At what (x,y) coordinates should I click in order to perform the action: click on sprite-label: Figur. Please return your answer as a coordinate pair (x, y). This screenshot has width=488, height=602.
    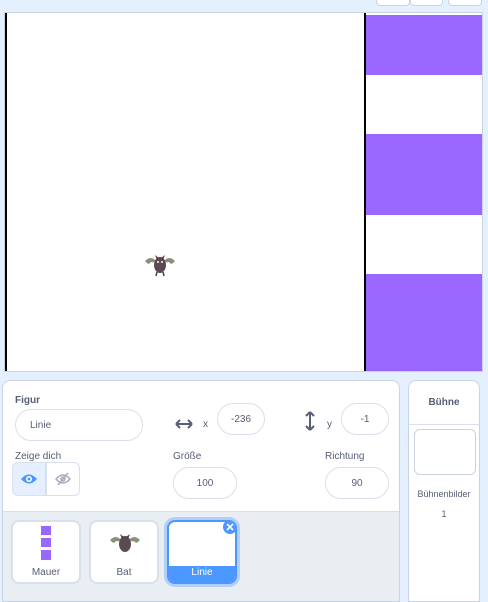
    Looking at the image, I should click on (27, 400).